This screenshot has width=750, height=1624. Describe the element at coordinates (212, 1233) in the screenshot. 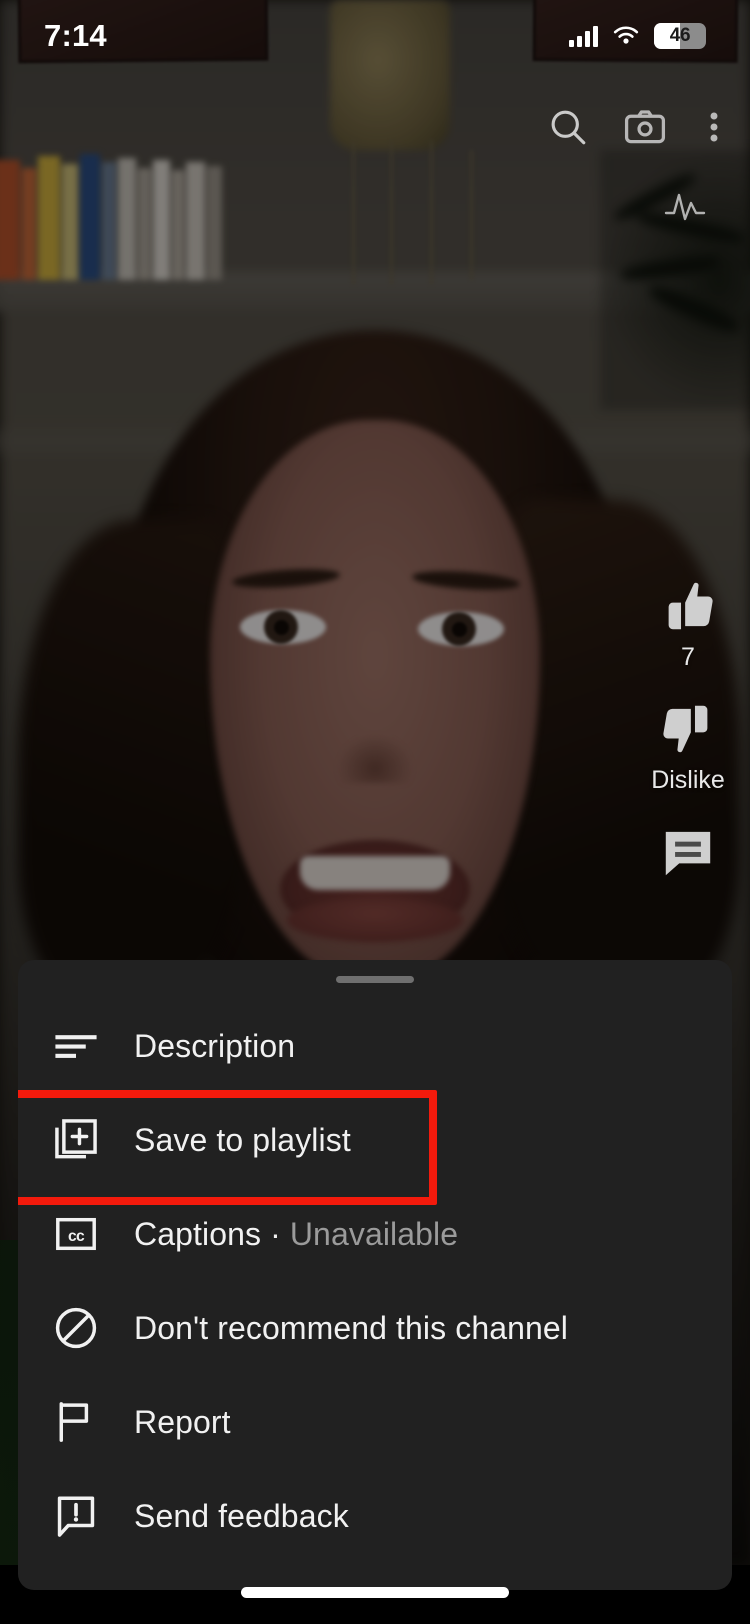

I see `captions-label: Captions ·` at that location.